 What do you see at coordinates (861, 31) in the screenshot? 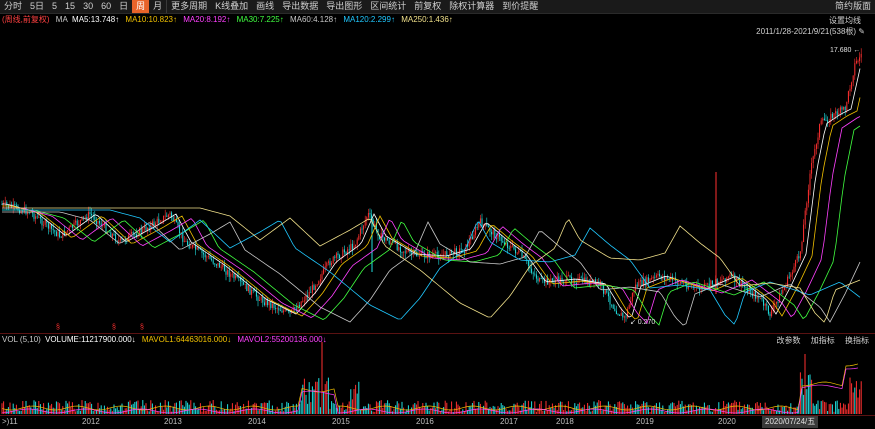
I see `pin-icon: ✎` at bounding box center [861, 31].